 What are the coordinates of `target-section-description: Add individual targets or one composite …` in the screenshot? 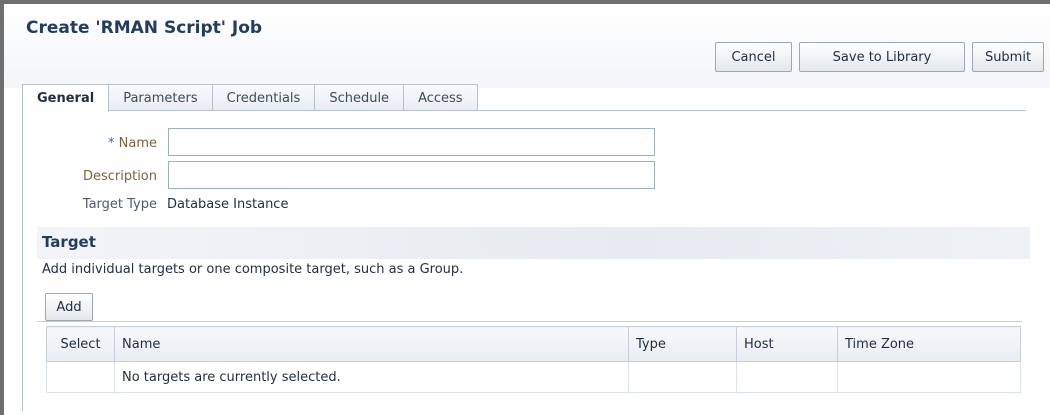 It's located at (253, 269).